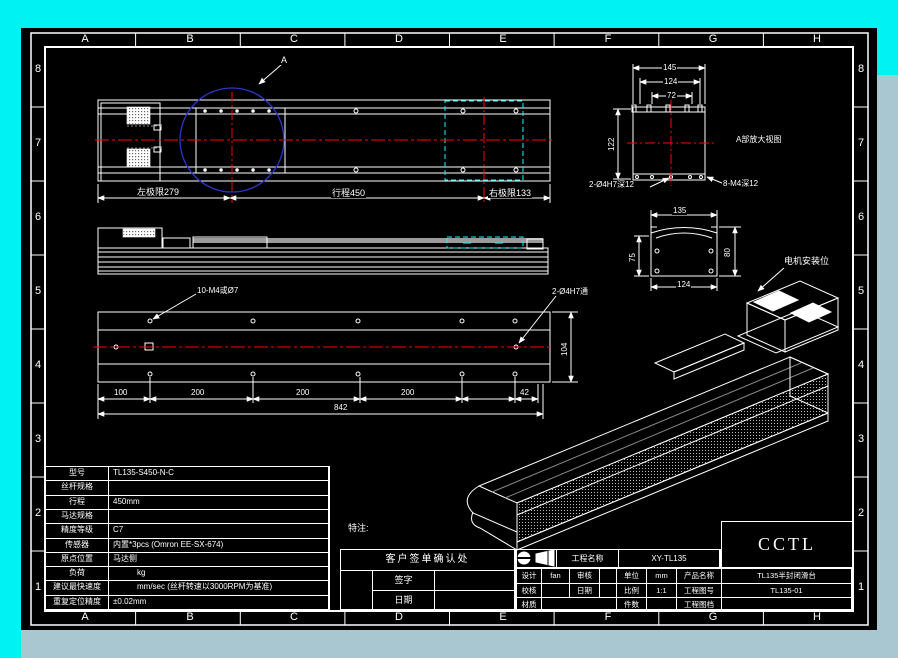 The image size is (898, 658). What do you see at coordinates (787, 604) in the screenshot?
I see `drawing-file-value` at bounding box center [787, 604].